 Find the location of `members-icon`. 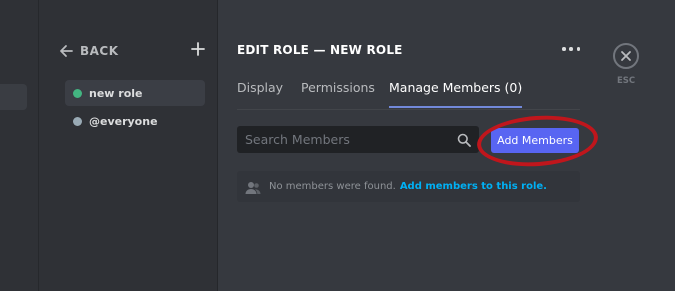

members-icon is located at coordinates (253, 187).